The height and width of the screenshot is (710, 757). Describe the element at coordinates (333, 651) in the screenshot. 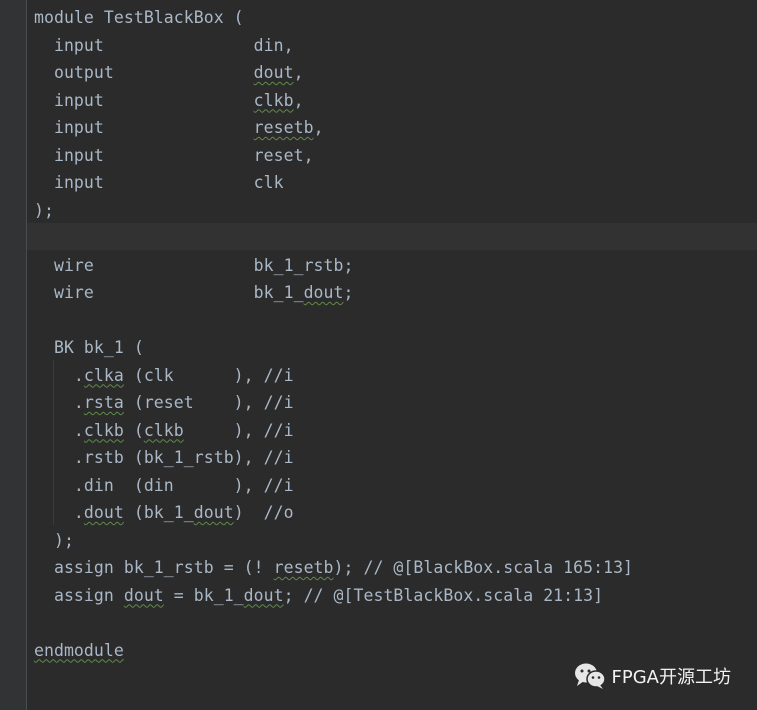

I see `code-line: endmodule` at that location.